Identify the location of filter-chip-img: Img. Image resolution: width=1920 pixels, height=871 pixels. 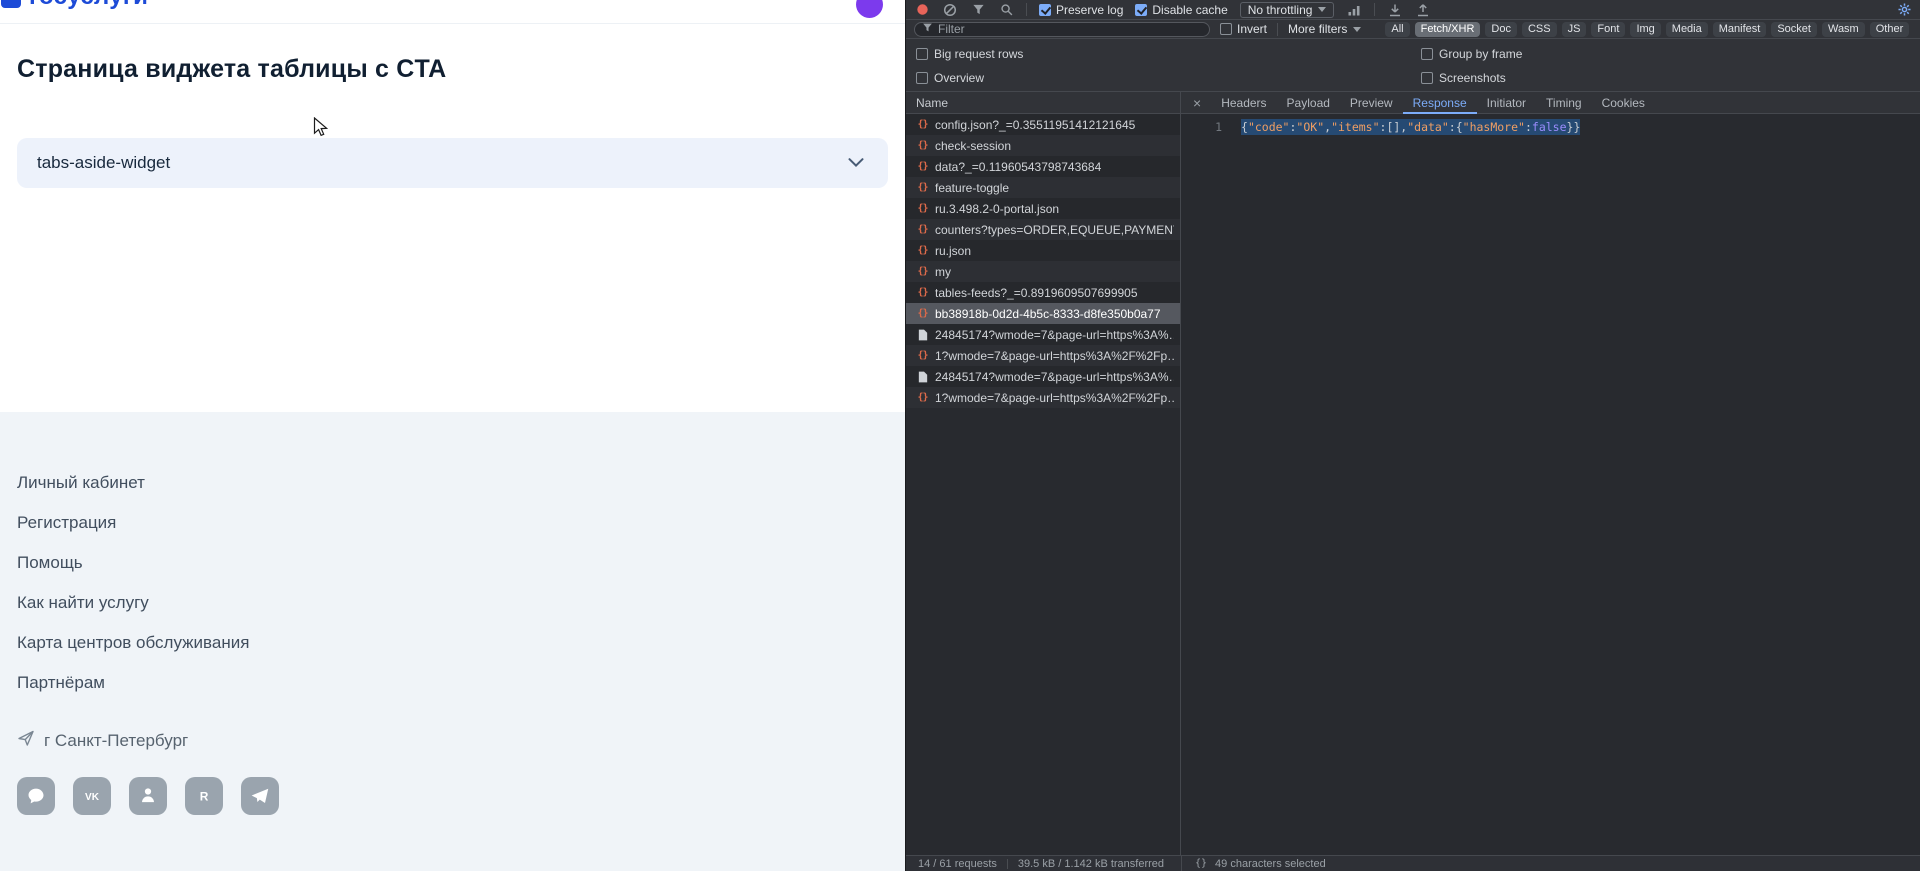
(1645, 29).